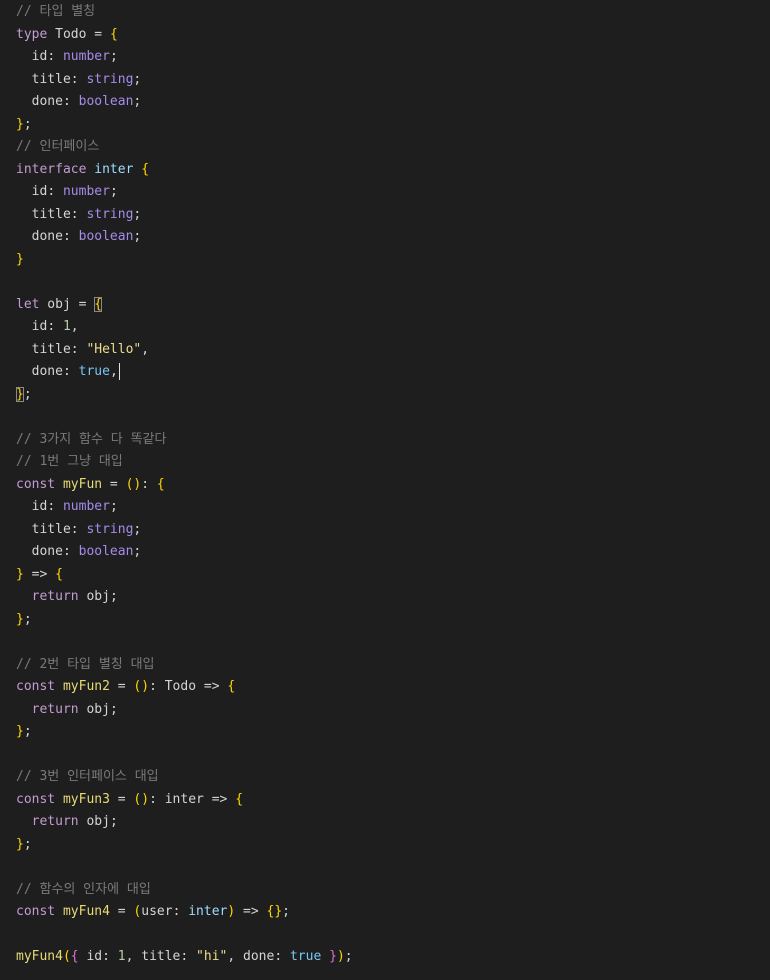  Describe the element at coordinates (74, 956) in the screenshot. I see `code-token-brace2: {` at that location.